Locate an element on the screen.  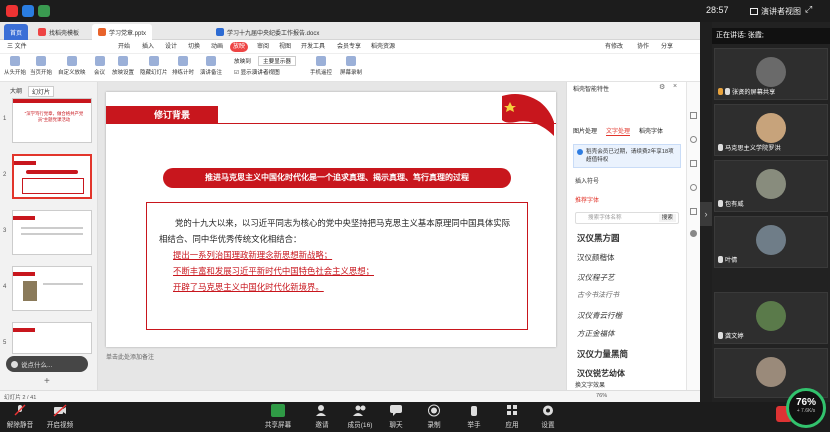
from-start-button: 从头开始 is located at coordinates (15, 66).